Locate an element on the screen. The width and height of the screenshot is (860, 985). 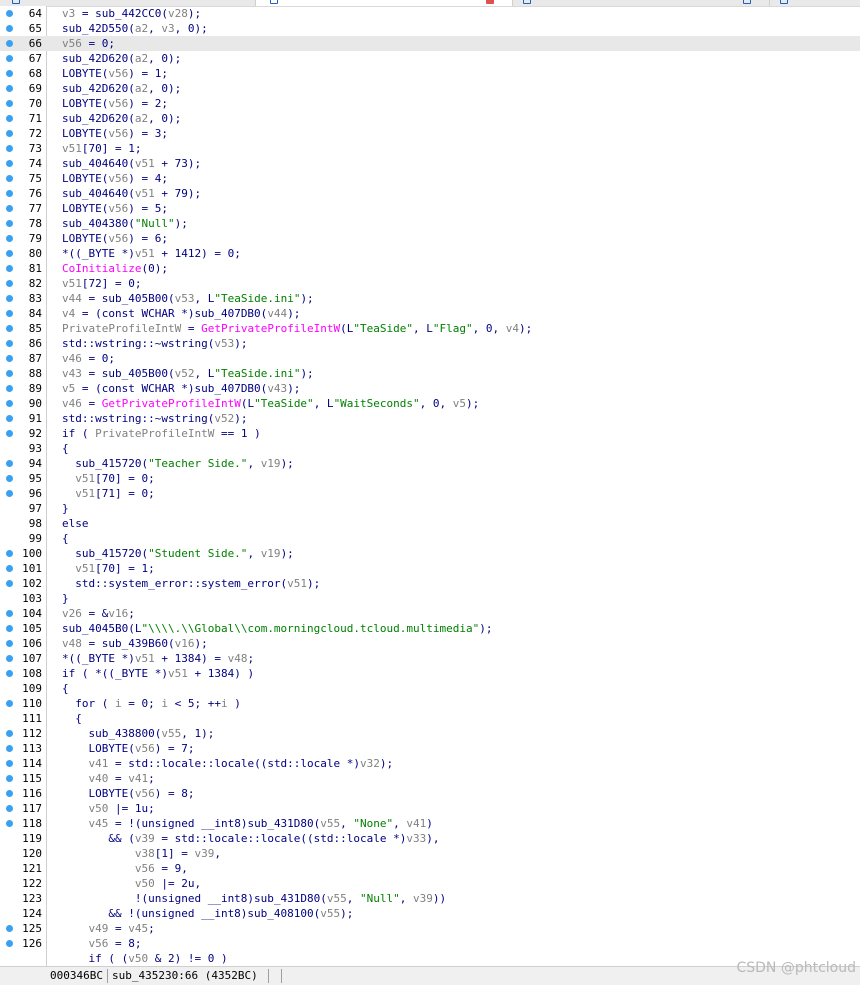
code-line: 95 v51[70] = 0; is located at coordinates (430, 478).